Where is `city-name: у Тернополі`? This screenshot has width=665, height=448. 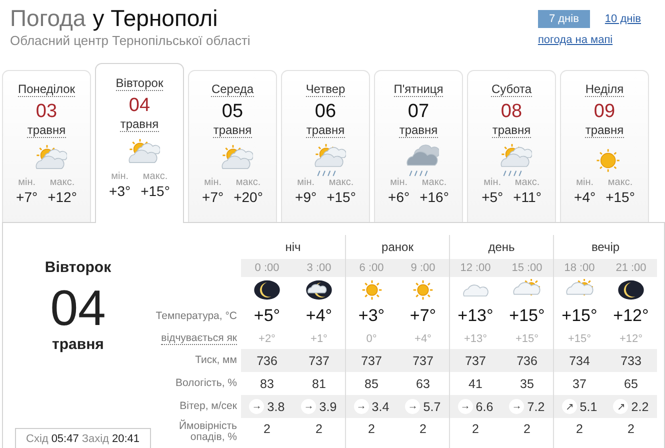
city-name: у Тернополі is located at coordinates (155, 18).